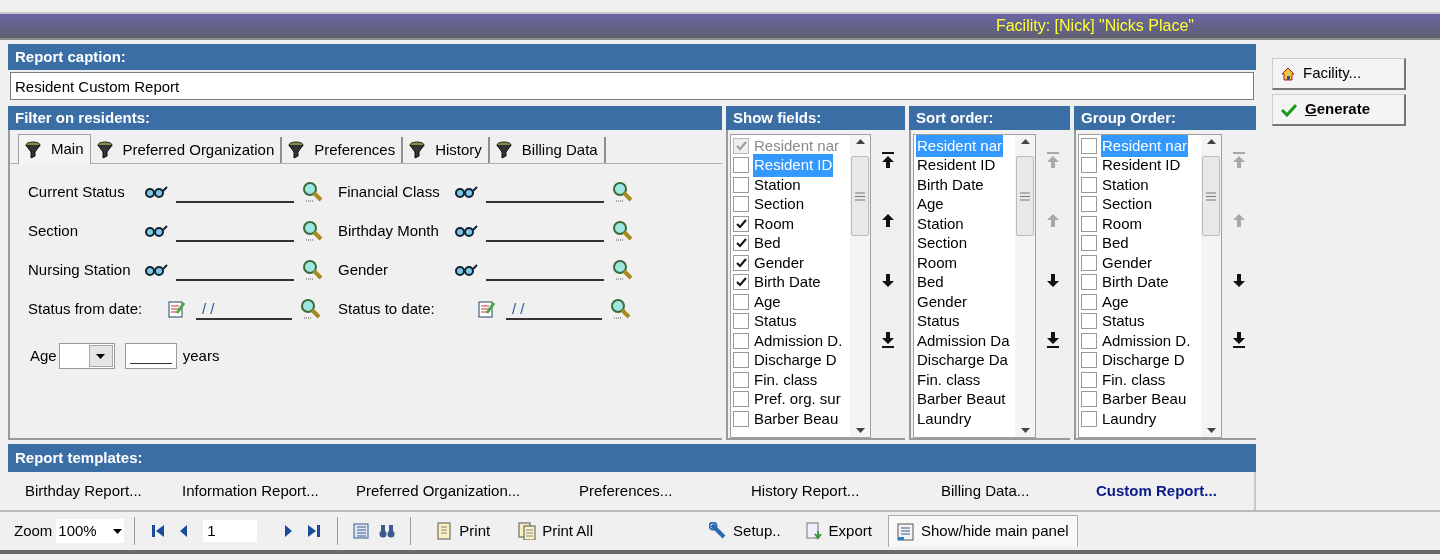 The height and width of the screenshot is (560, 1440). Describe the element at coordinates (186, 150) in the screenshot. I see `filter-tab: Preferred Organization` at that location.